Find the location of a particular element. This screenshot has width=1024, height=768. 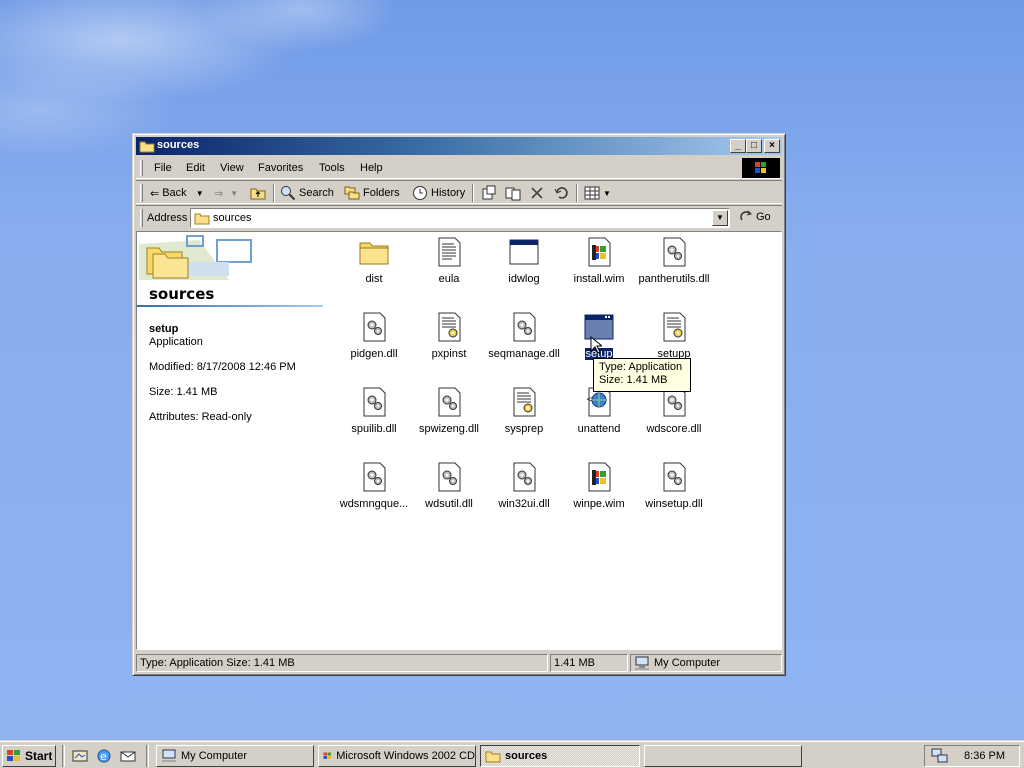

file-item: eula is located at coordinates (449, 272).